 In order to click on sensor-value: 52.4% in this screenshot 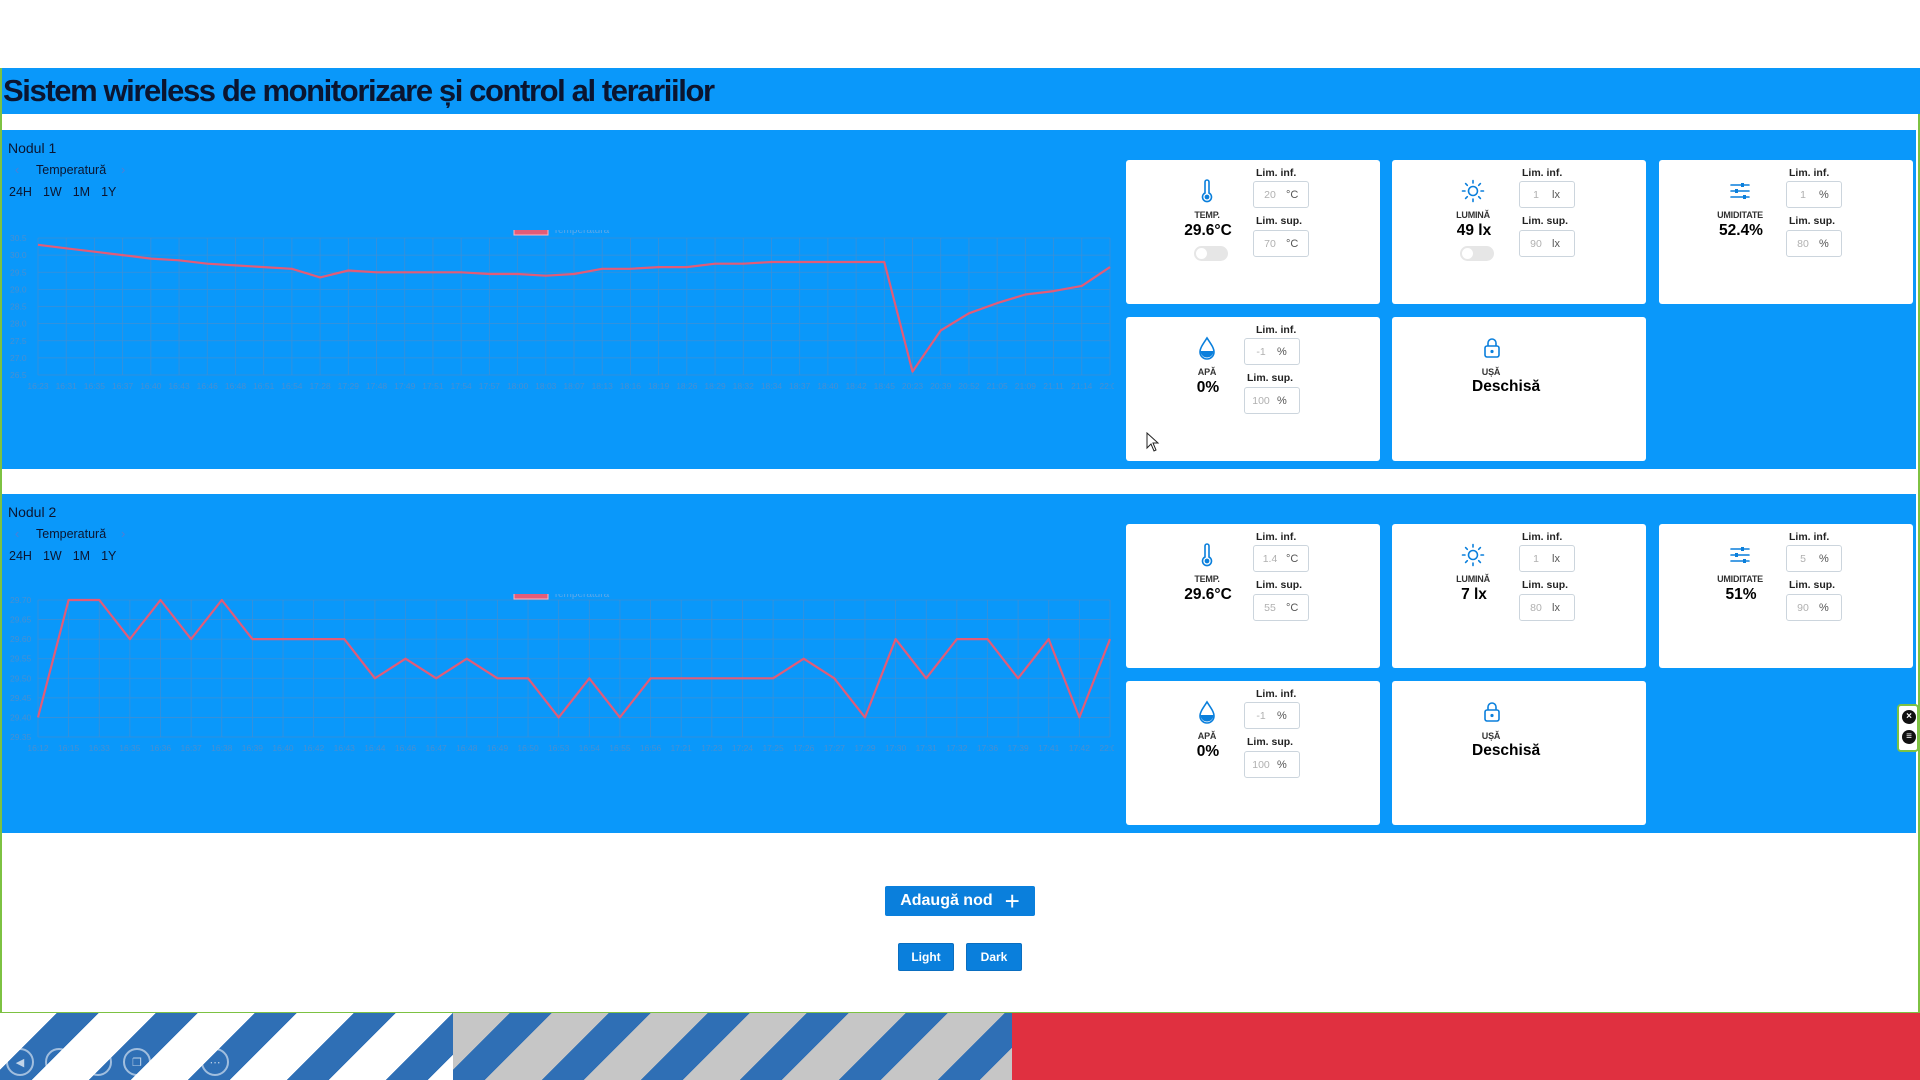, I will do `click(1741, 230)`.